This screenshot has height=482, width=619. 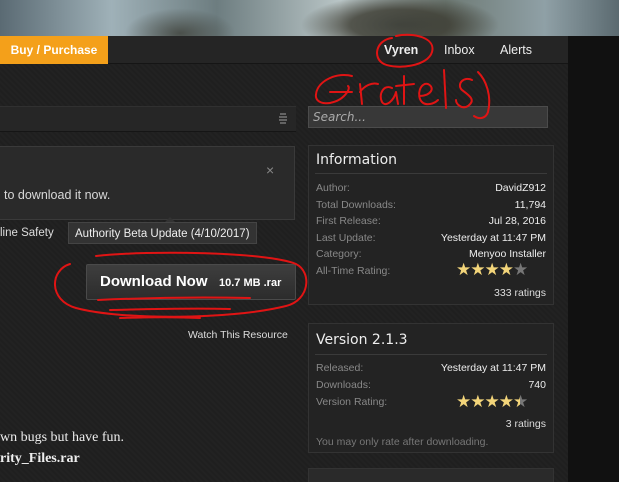 I want to click on download-label: Download Now, so click(x=154, y=281).